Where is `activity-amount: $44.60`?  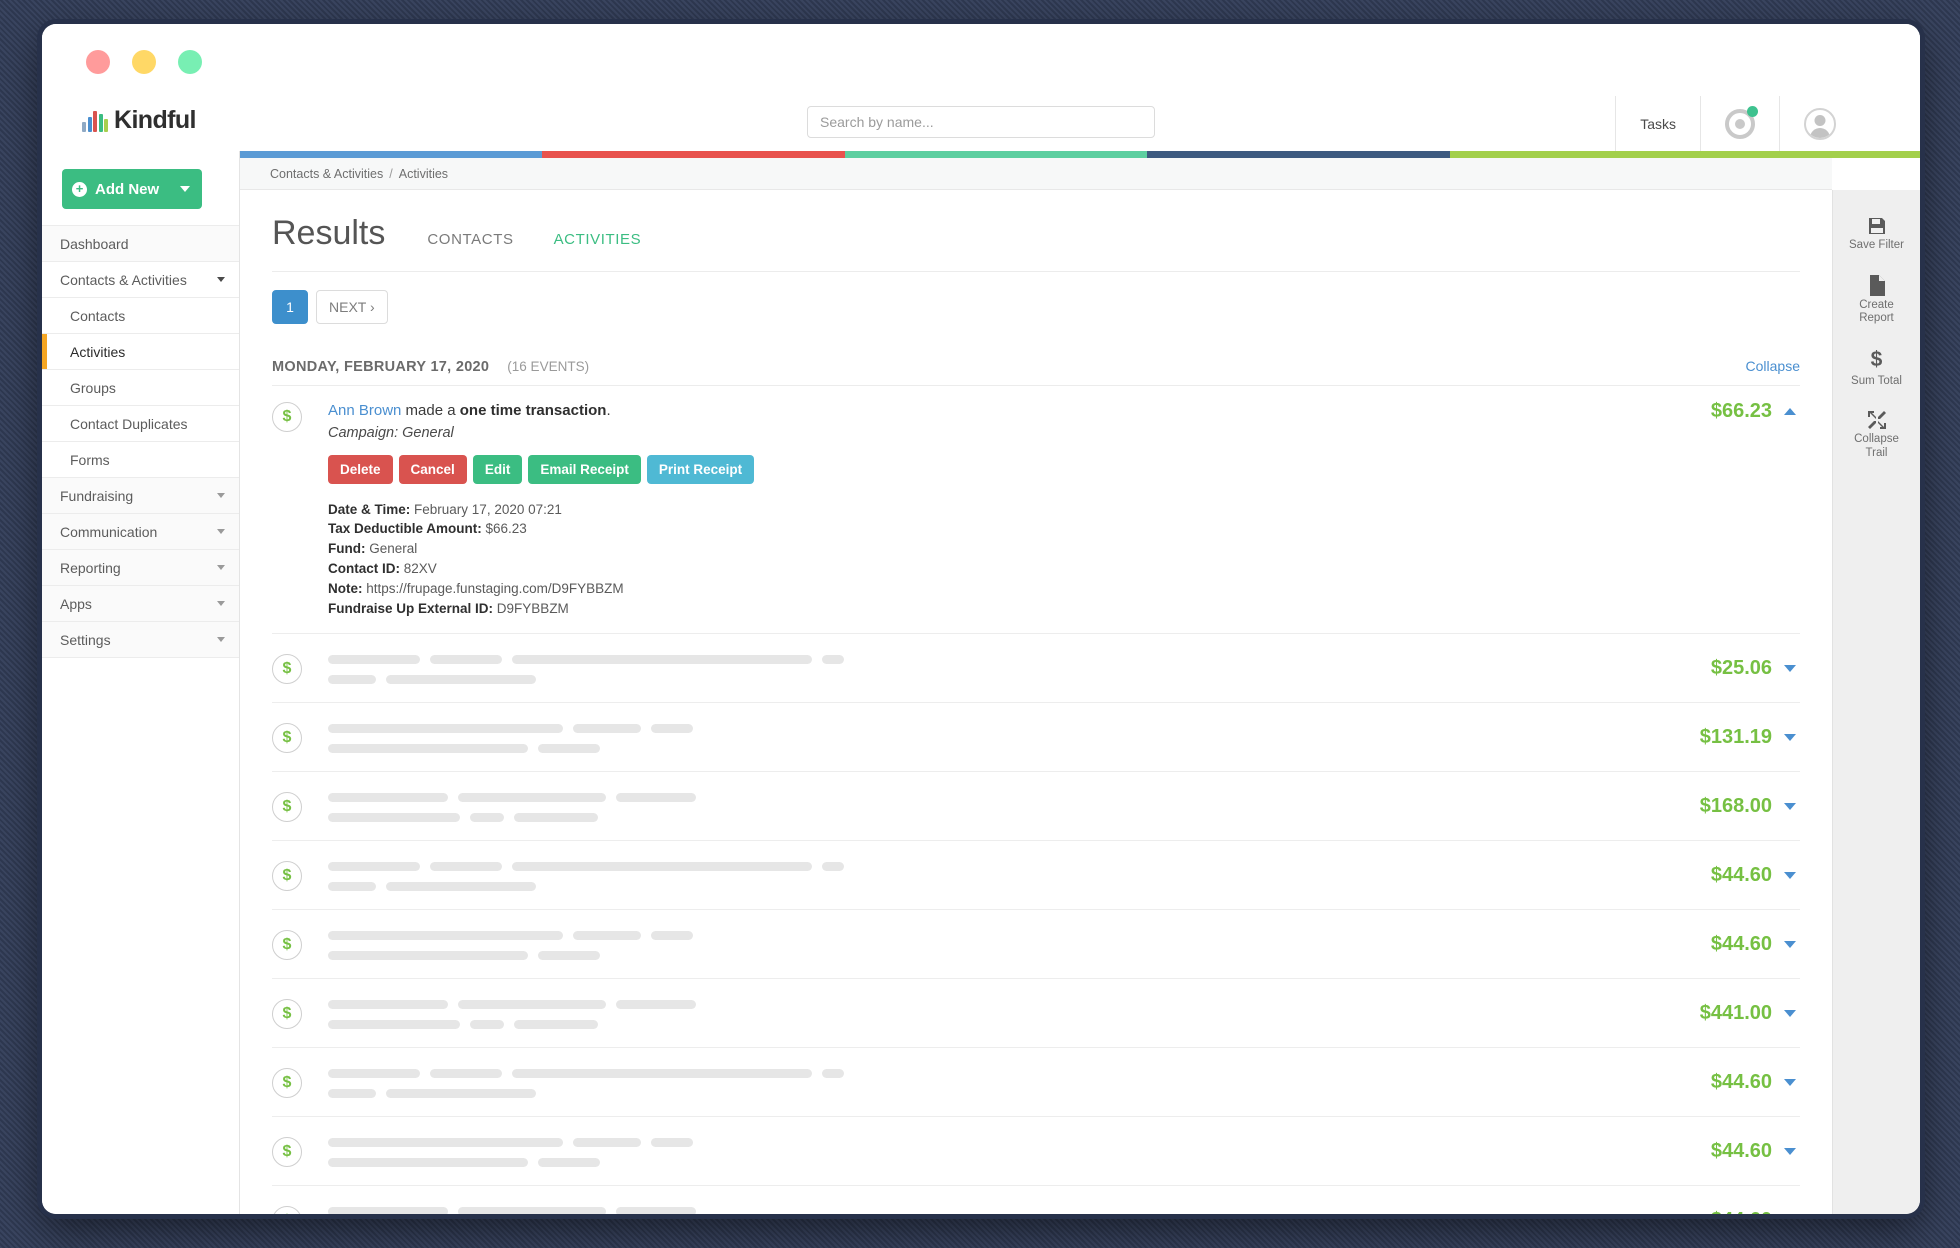
activity-amount: $44.60 is located at coordinates (1741, 874).